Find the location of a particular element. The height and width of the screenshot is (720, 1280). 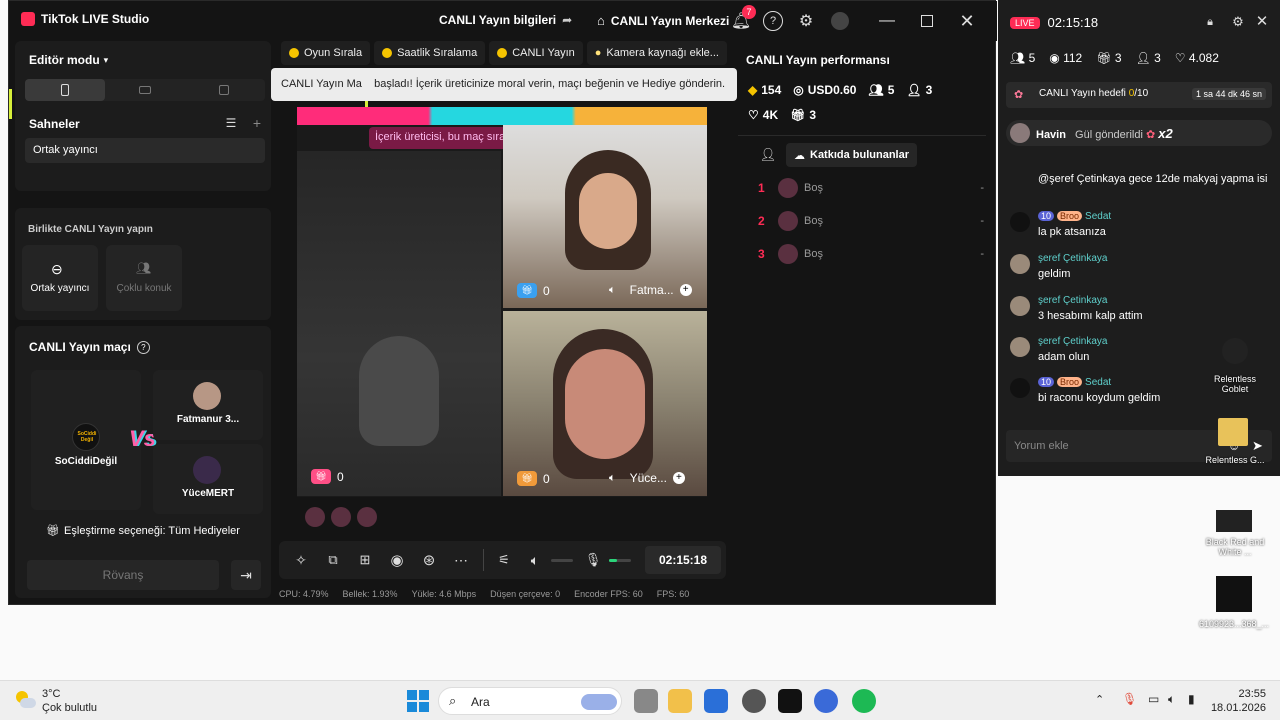

usd-value: USD0.60 is located at coordinates (832, 90).